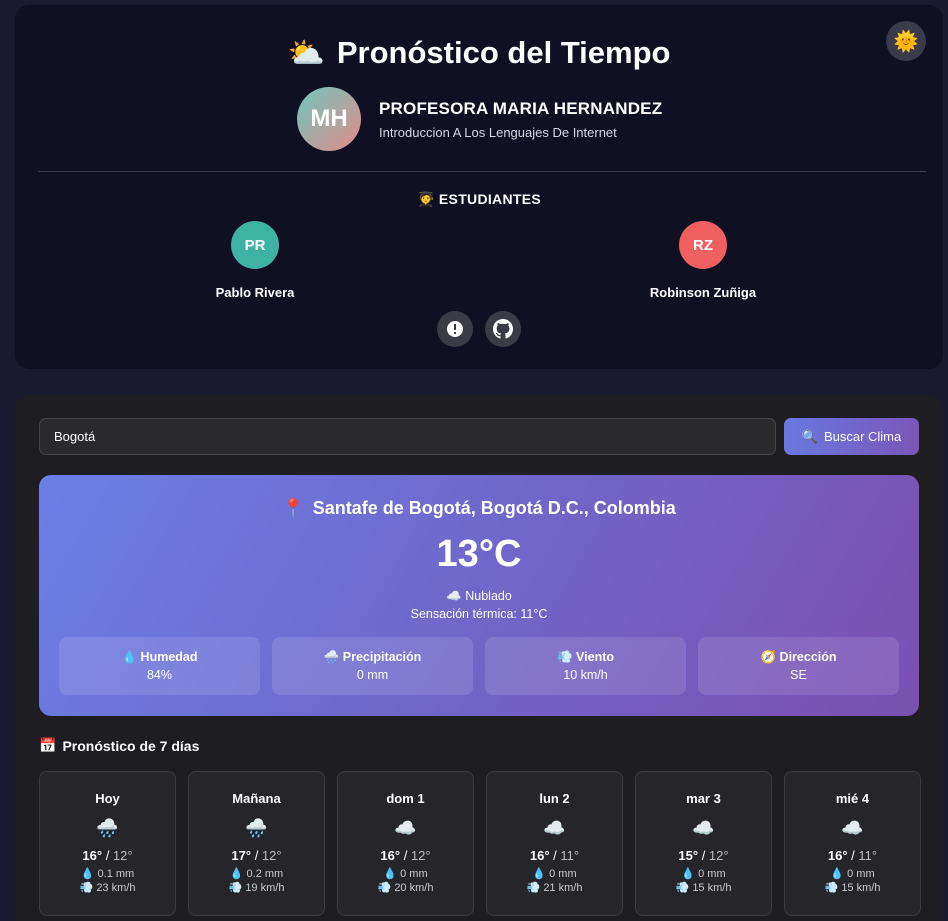 This screenshot has height=921, width=948. What do you see at coordinates (425, 199) in the screenshot?
I see `student-icon: 🧑‍🎓` at bounding box center [425, 199].